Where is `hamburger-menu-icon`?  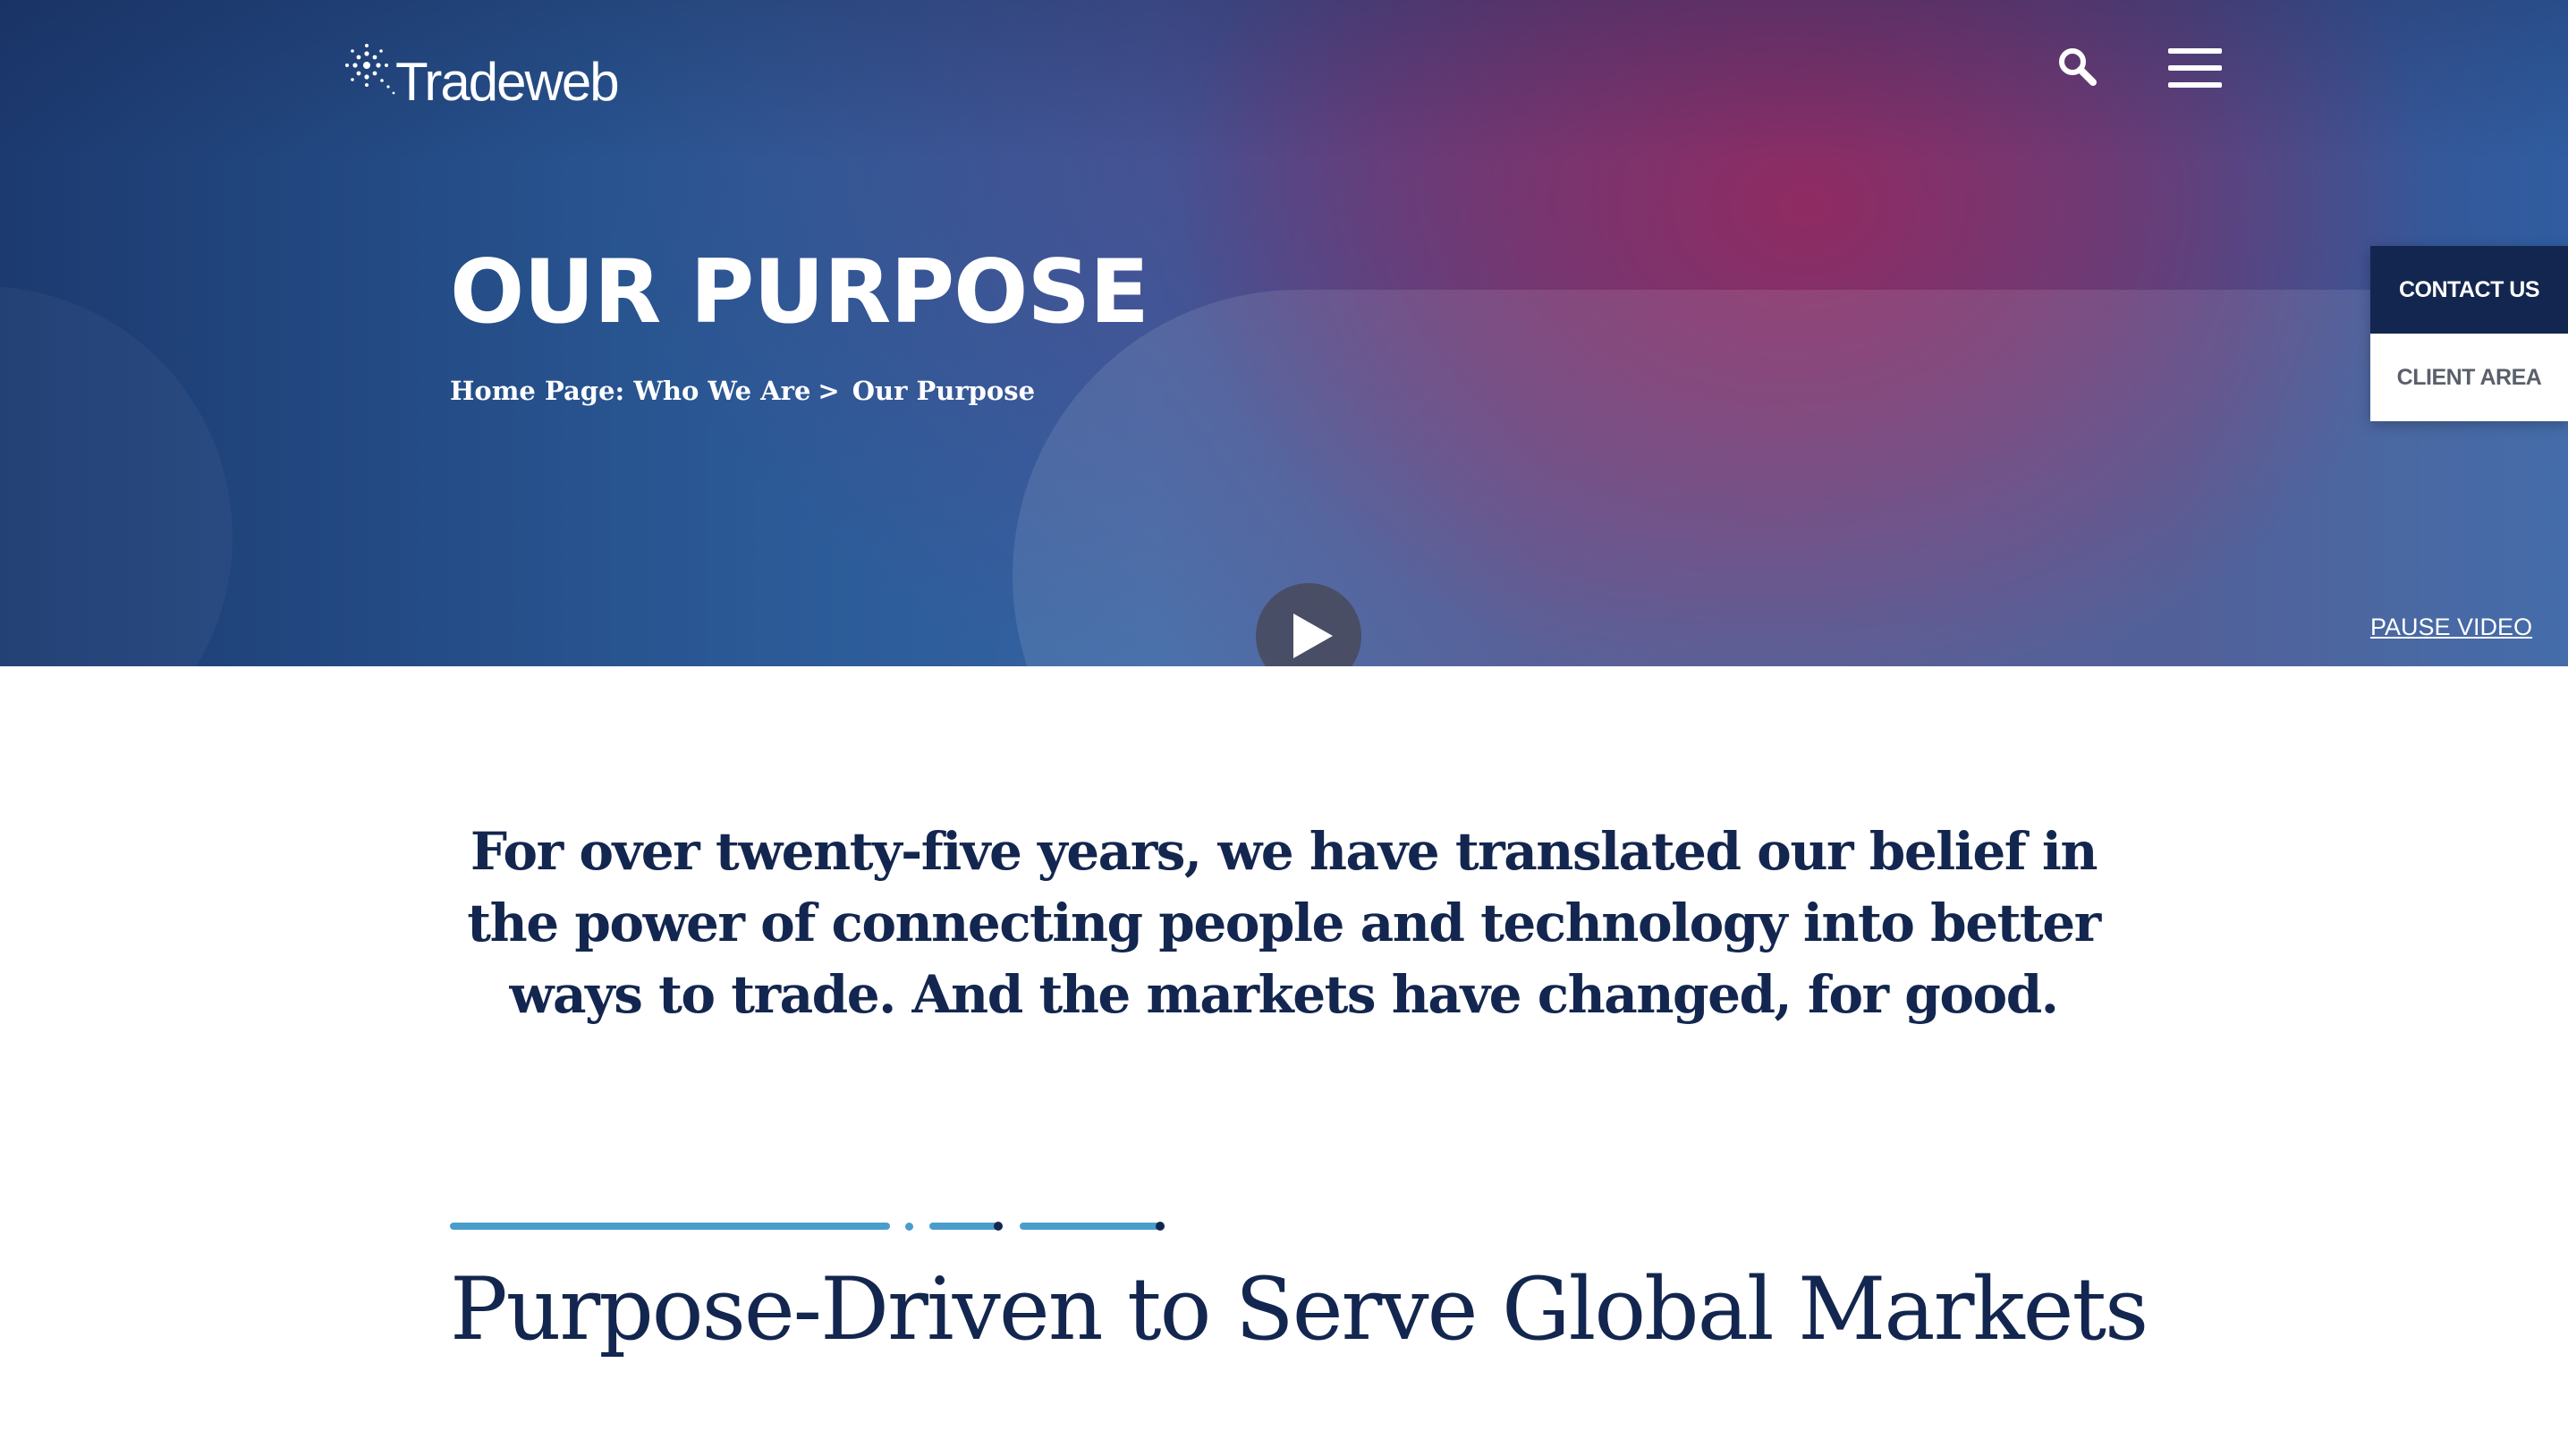 hamburger-menu-icon is located at coordinates (2195, 68).